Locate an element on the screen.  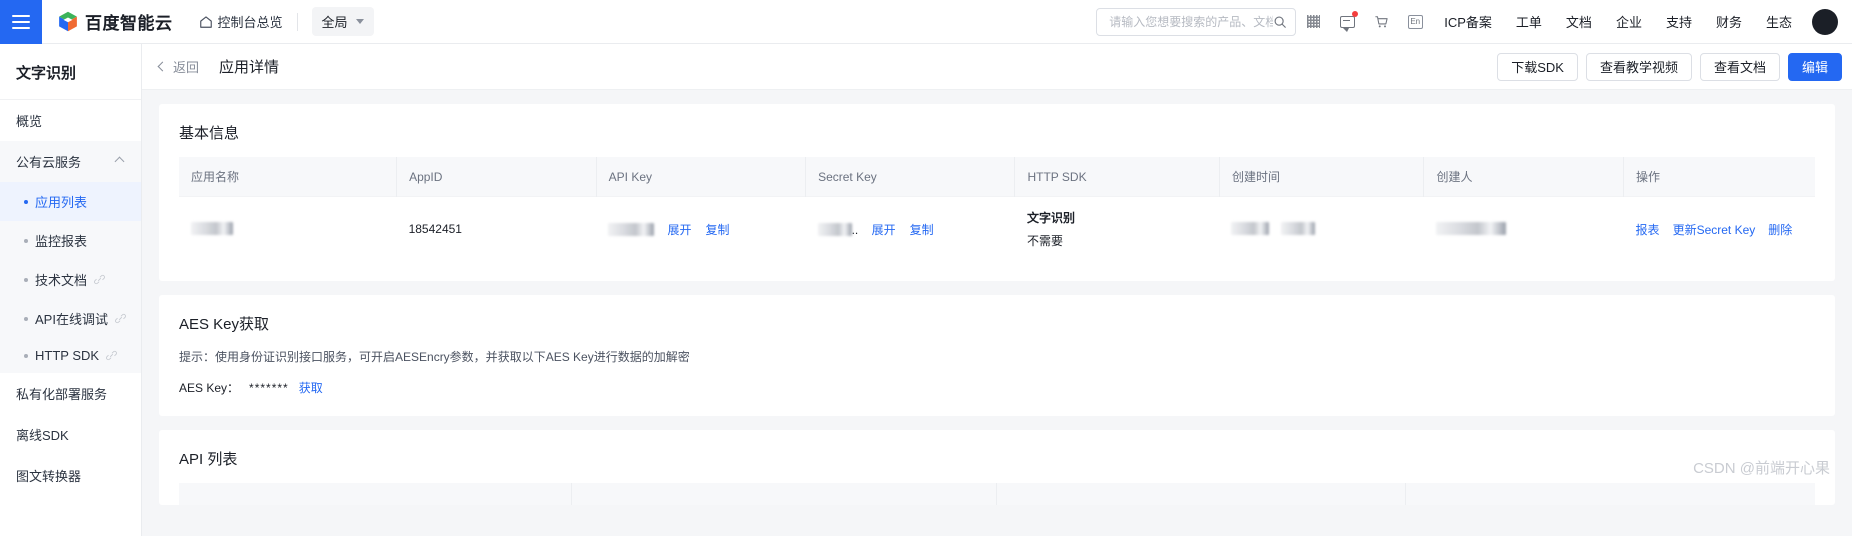
scope-selector: 全局 is located at coordinates (342, 21).